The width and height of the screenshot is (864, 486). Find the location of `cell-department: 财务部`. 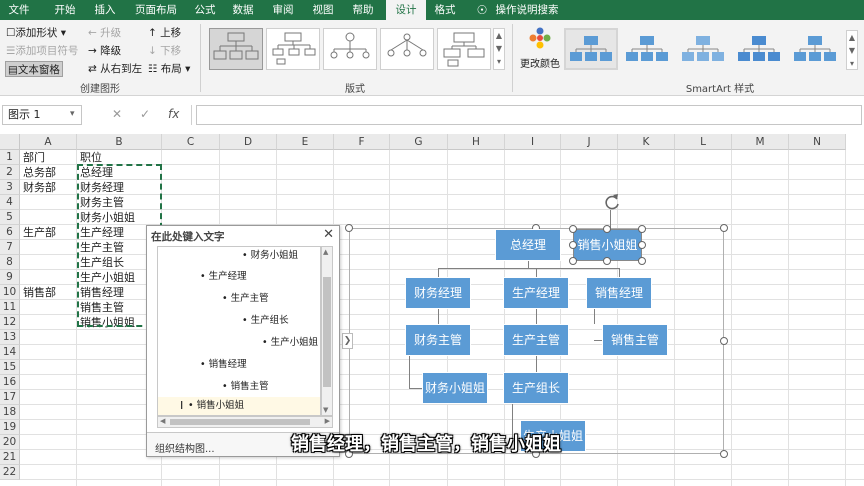

cell-department: 财务部 is located at coordinates (38, 187).